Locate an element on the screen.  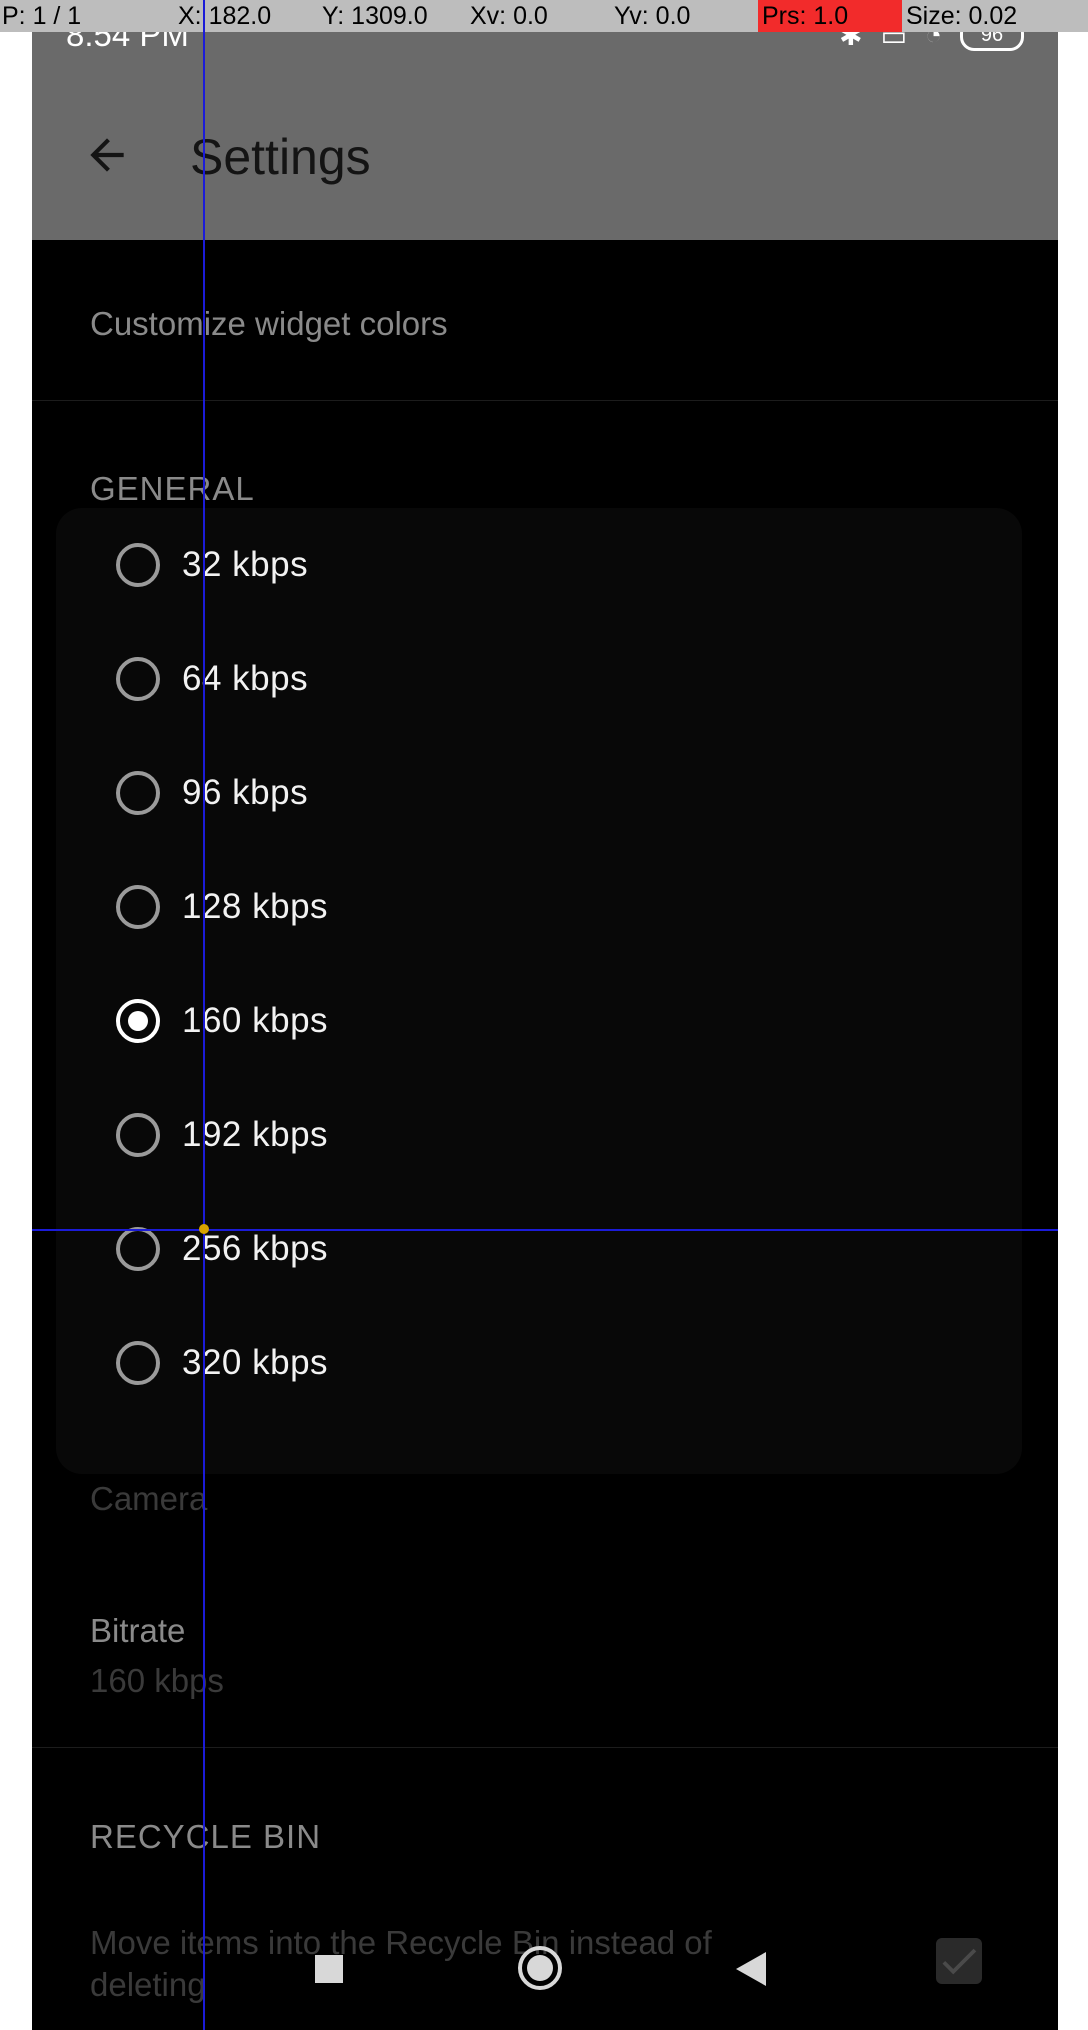
pointer-x: X: 182.0 is located at coordinates (225, 16).